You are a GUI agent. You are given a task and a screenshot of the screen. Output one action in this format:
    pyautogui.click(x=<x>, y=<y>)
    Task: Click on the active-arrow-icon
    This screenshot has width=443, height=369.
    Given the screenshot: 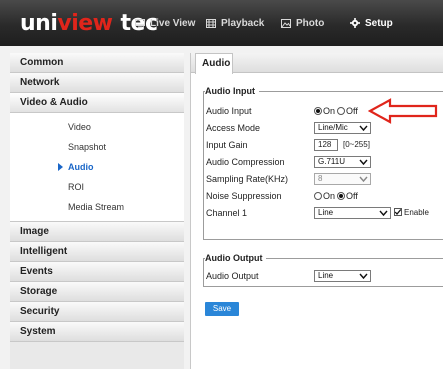 What is the action you would take?
    pyautogui.click(x=60, y=167)
    